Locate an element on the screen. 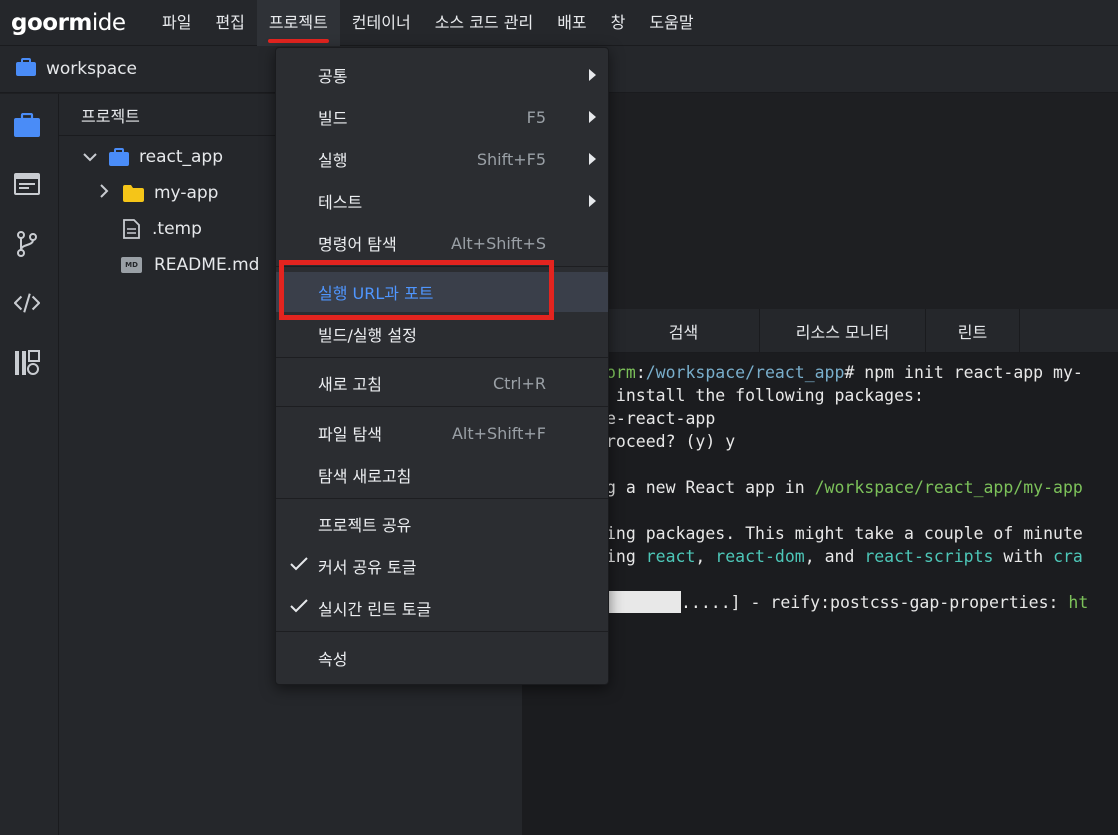  tree-item-label: .temp is located at coordinates (177, 229).